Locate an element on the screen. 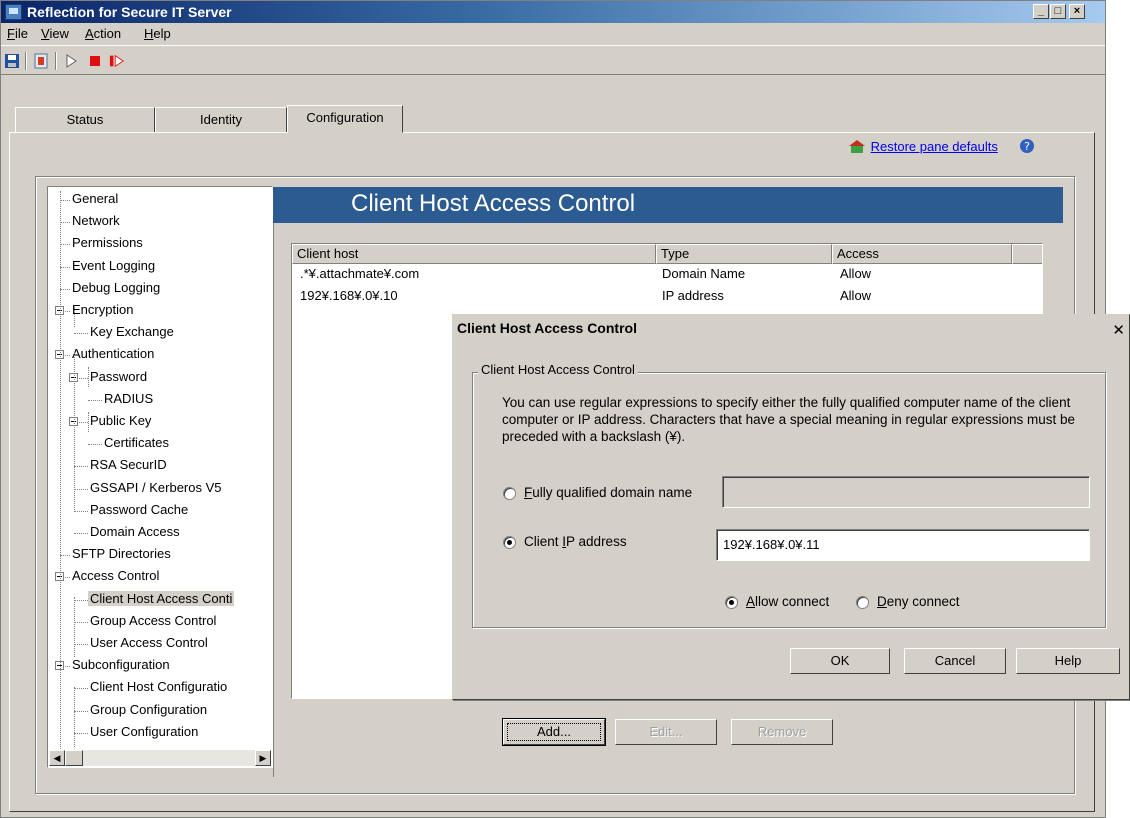  maximize-button: □ is located at coordinates (1058, 11).